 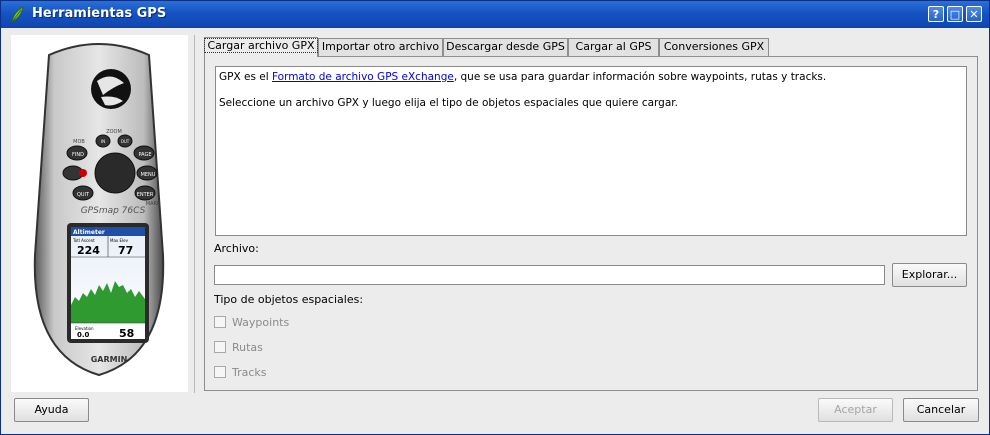 I want to click on key-enter-label: ENTER, so click(x=145, y=195).